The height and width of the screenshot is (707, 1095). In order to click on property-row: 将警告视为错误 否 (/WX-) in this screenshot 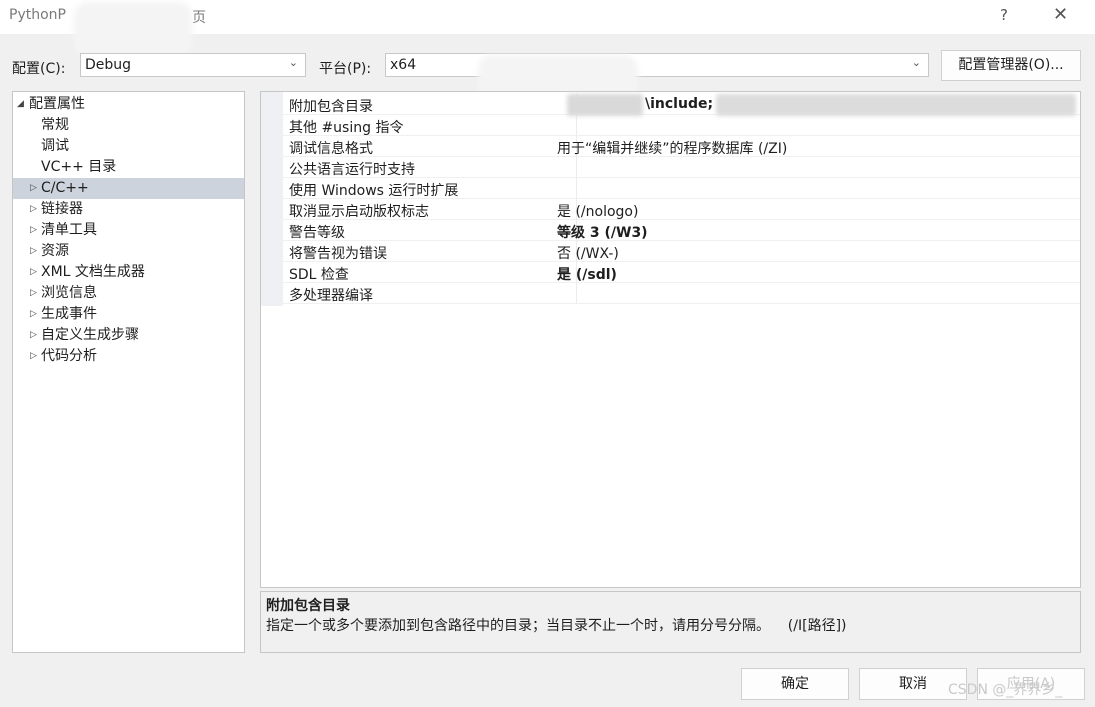, I will do `click(681, 251)`.